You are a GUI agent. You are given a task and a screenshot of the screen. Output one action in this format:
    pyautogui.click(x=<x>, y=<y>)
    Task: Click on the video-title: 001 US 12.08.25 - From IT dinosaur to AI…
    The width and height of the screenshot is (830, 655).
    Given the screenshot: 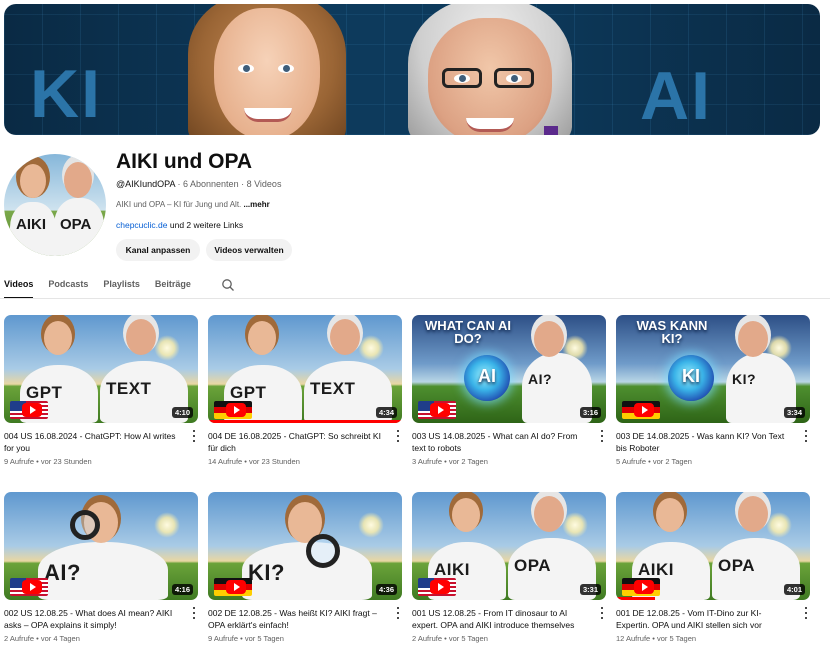 What is the action you would take?
    pyautogui.click(x=501, y=619)
    